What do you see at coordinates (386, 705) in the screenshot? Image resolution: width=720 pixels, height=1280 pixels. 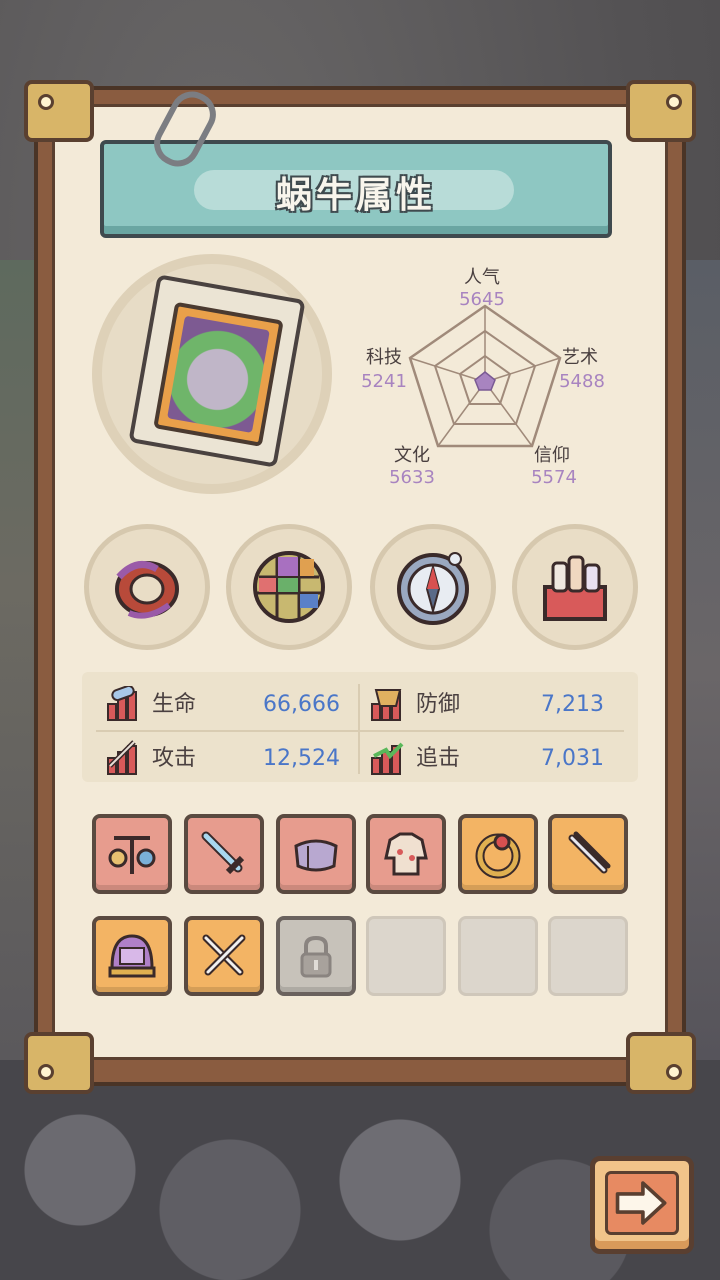 I see `defense-icon` at bounding box center [386, 705].